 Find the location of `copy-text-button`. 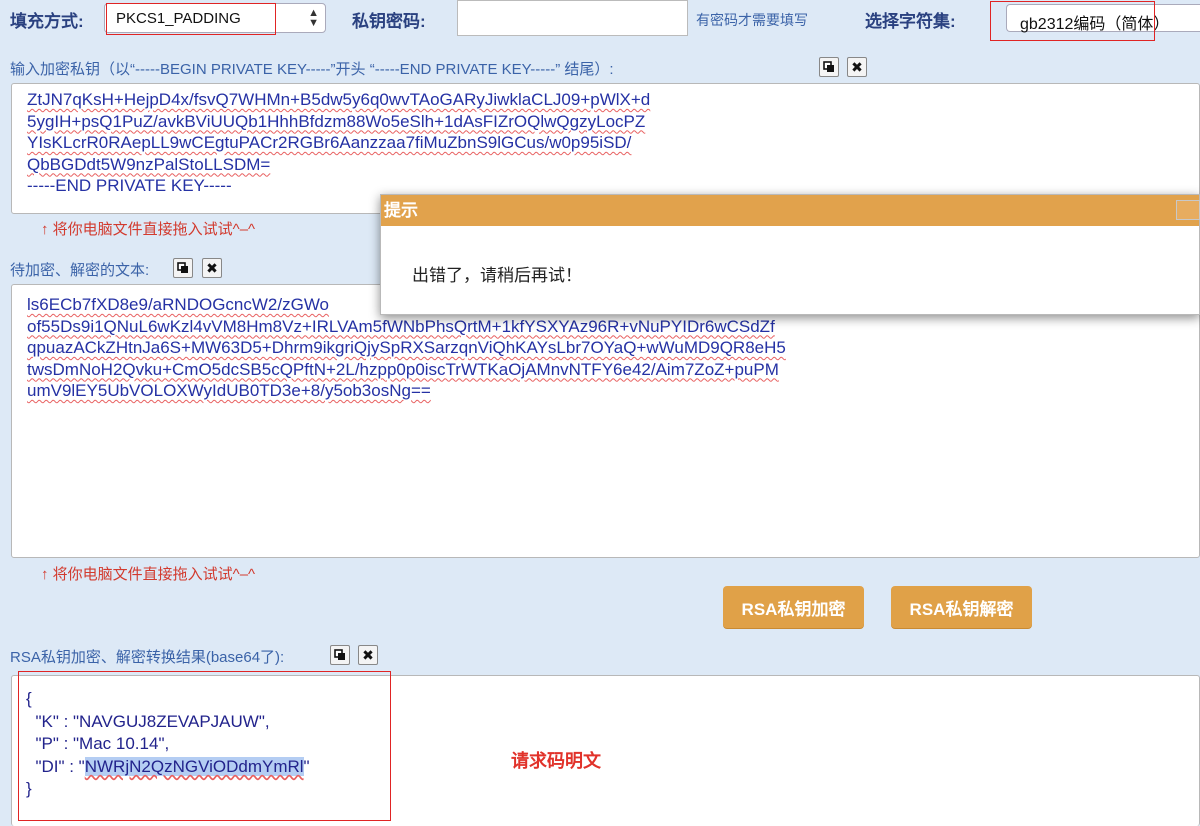

copy-text-button is located at coordinates (183, 268).